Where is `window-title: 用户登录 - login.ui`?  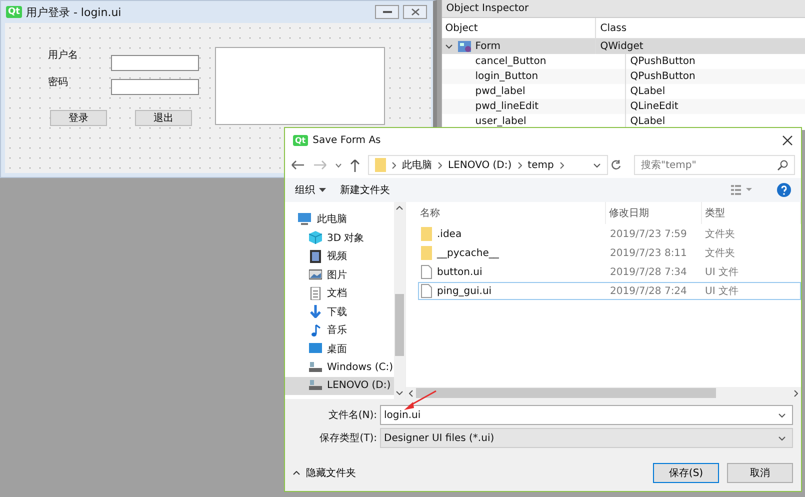
window-title: 用户登录 - login.ui is located at coordinates (74, 12).